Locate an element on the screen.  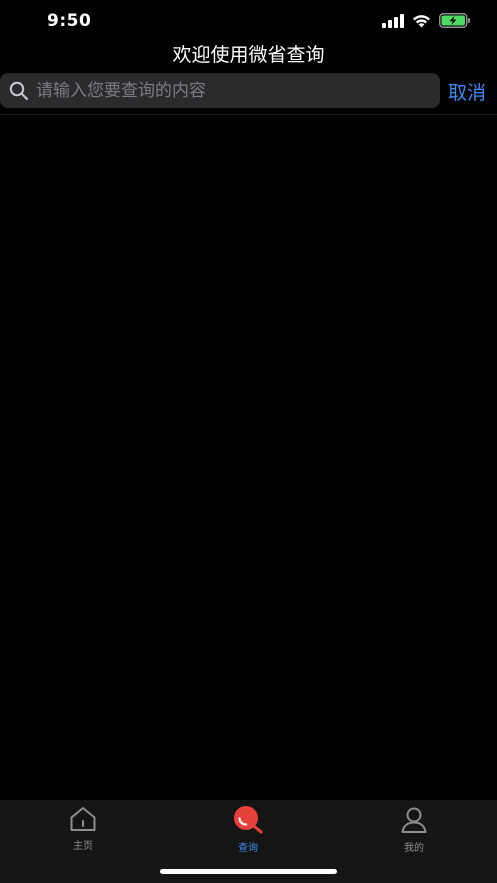
home-icon is located at coordinates (83, 819).